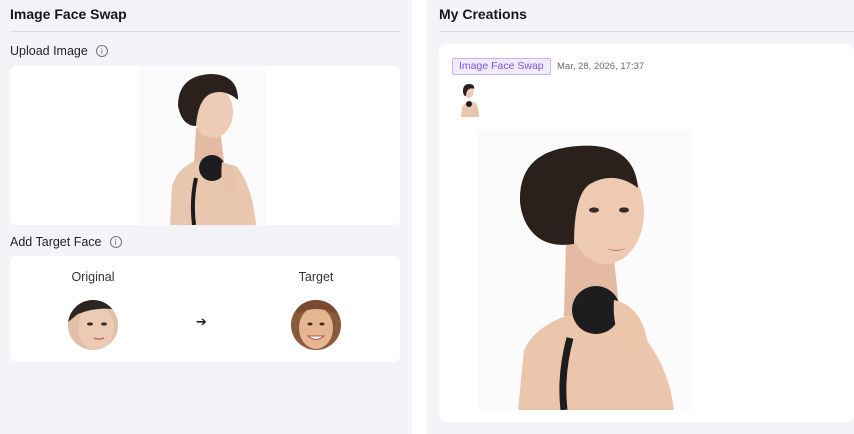 Image resolution: width=854 pixels, height=434 pixels. Describe the element at coordinates (501, 66) in the screenshot. I see `creation-type-tag: Image Face Swap` at that location.